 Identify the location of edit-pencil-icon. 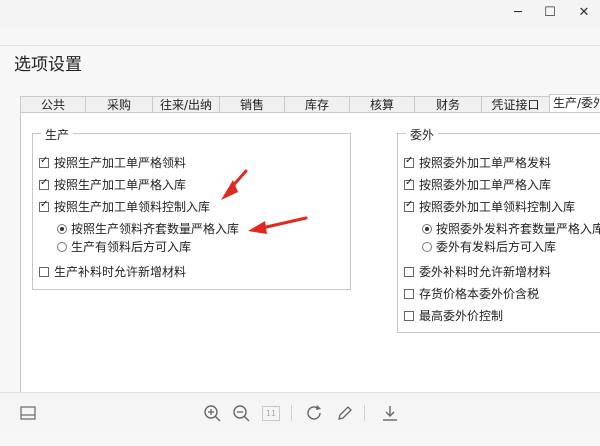
(345, 413).